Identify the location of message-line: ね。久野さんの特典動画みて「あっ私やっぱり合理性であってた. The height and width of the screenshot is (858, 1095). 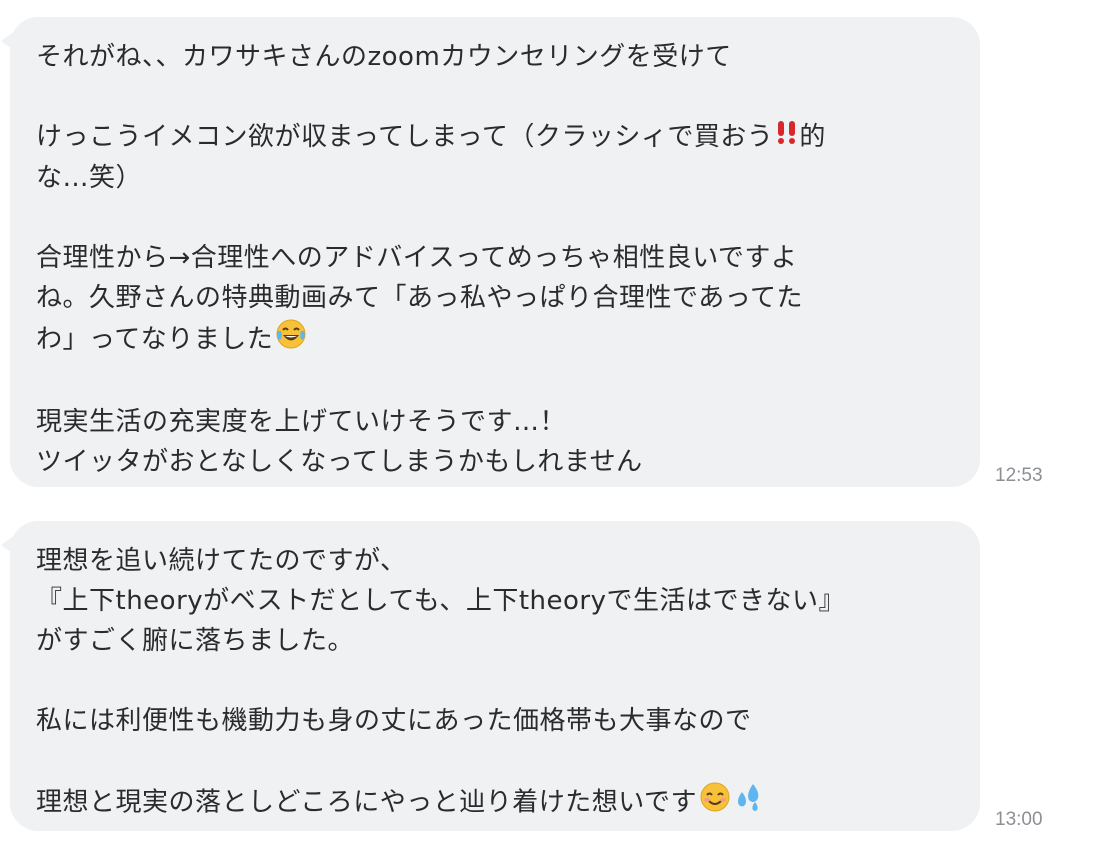
(419, 297).